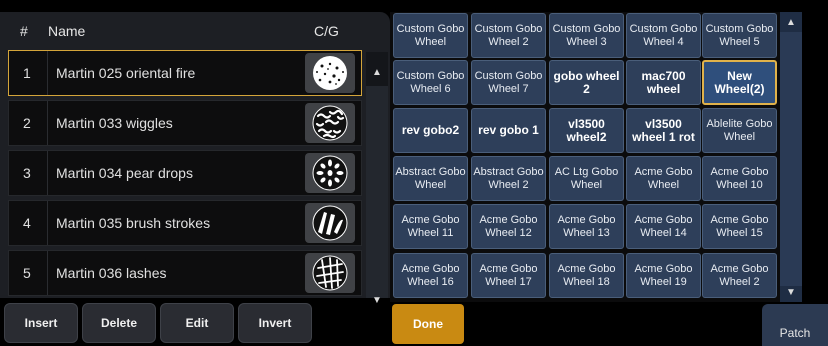 Image resolution: width=828 pixels, height=346 pixels. Describe the element at coordinates (586, 226) in the screenshot. I see `wheel-cell: Acme Gobo Wheel 13` at that location.